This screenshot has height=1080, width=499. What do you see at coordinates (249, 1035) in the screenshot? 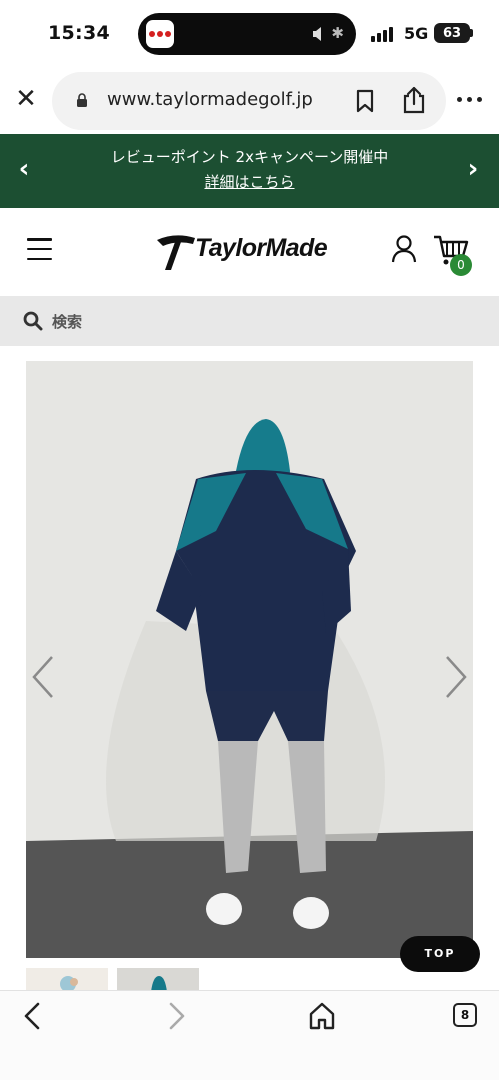
I see `browser-toolbar: 8` at bounding box center [249, 1035].